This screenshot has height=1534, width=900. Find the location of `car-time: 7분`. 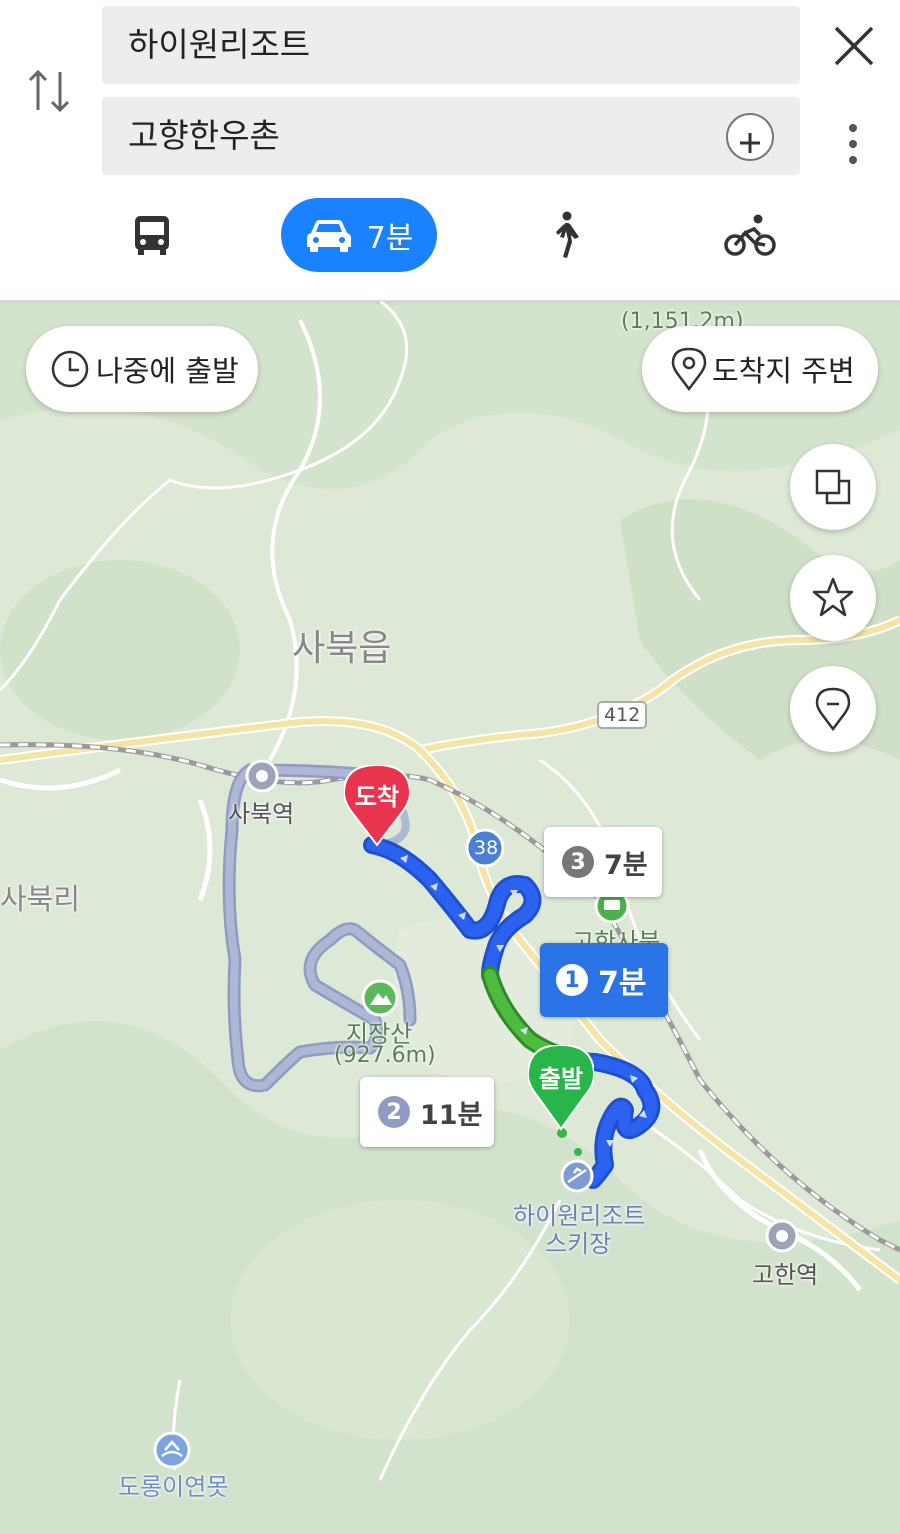

car-time: 7분 is located at coordinates (390, 238).